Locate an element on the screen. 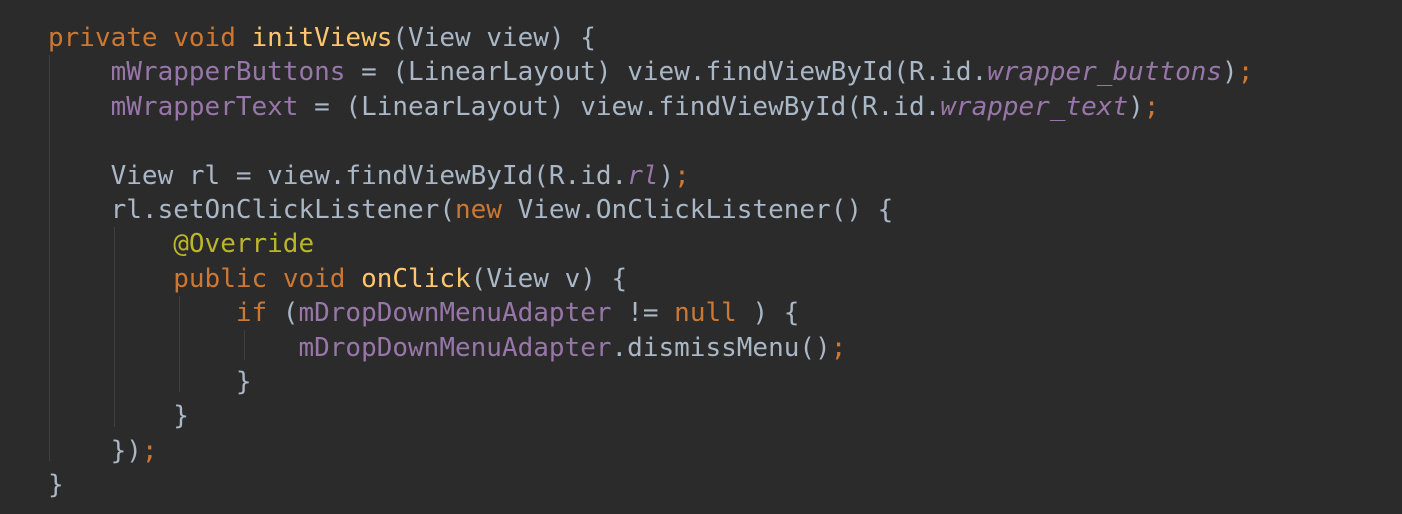  code-token: private is located at coordinates (103, 38).